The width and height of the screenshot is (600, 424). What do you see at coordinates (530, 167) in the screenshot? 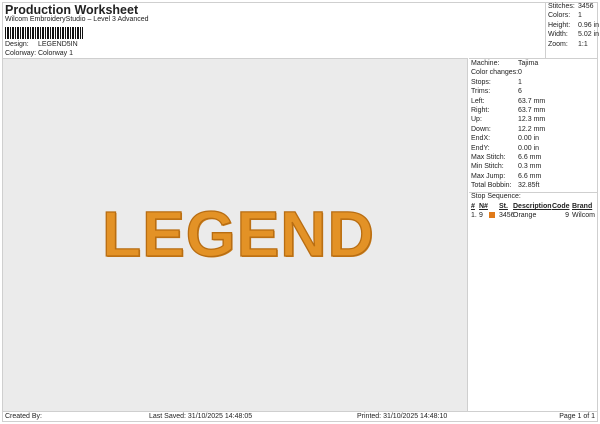
I see `detail-value: 0.3 mm` at bounding box center [530, 167].